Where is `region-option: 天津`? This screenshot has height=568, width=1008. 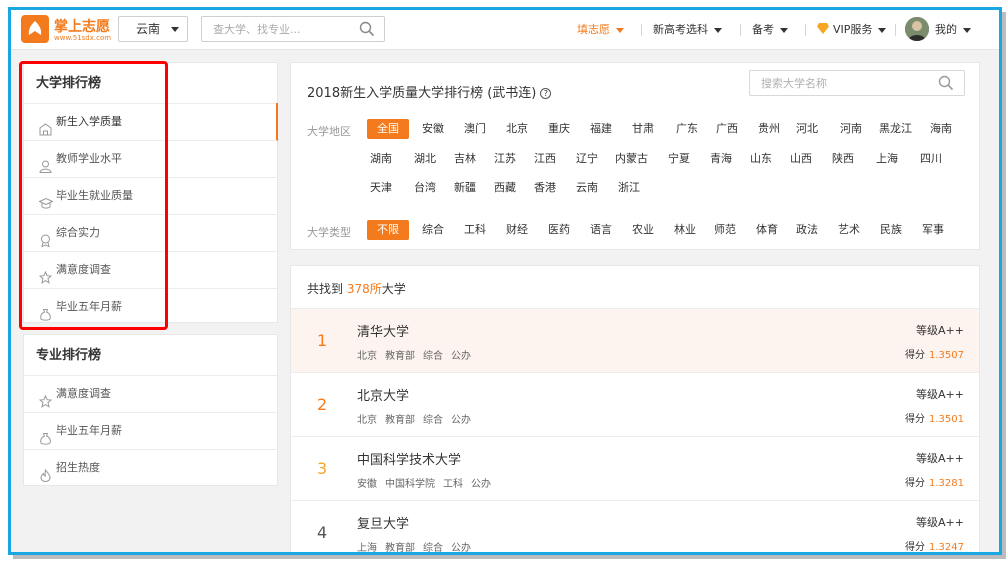 region-option: 天津 is located at coordinates (381, 188).